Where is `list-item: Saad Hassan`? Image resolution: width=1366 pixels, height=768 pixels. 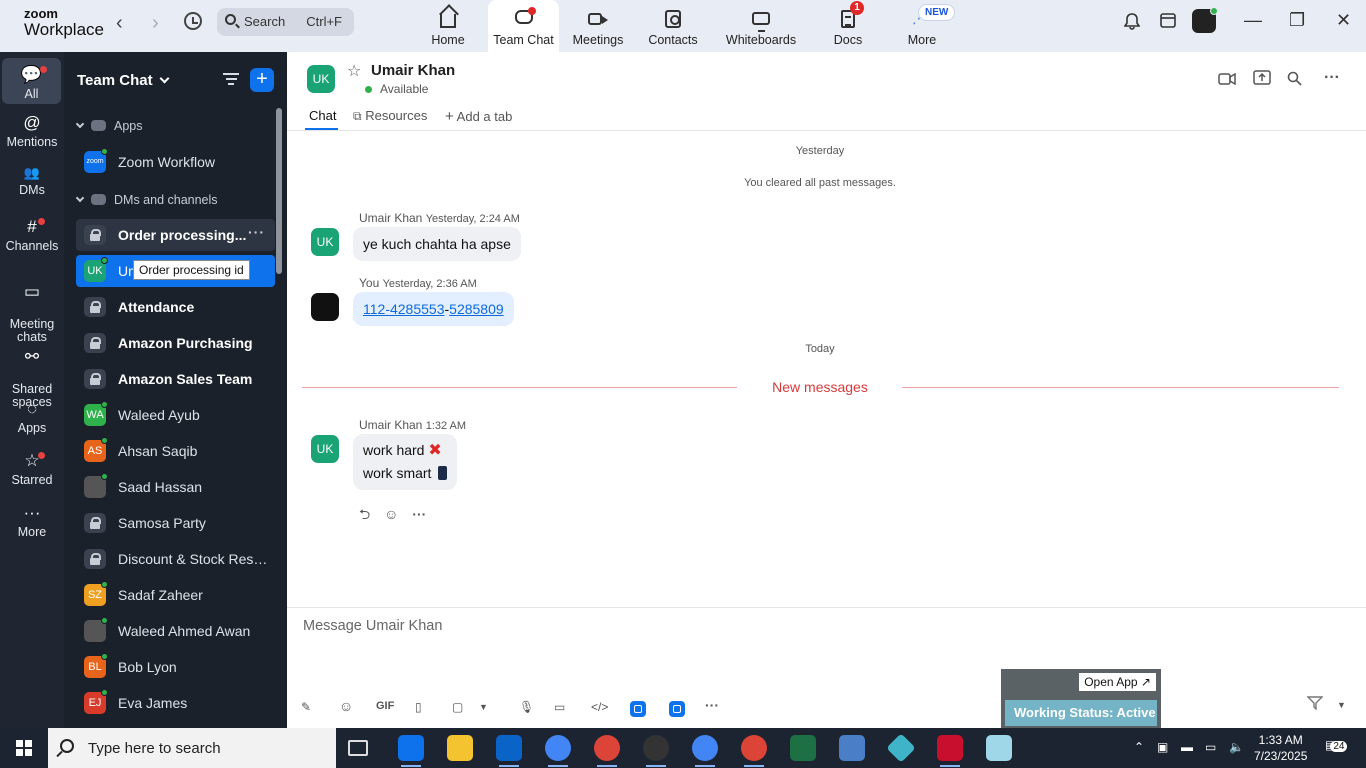 list-item: Saad Hassan is located at coordinates (175, 487).